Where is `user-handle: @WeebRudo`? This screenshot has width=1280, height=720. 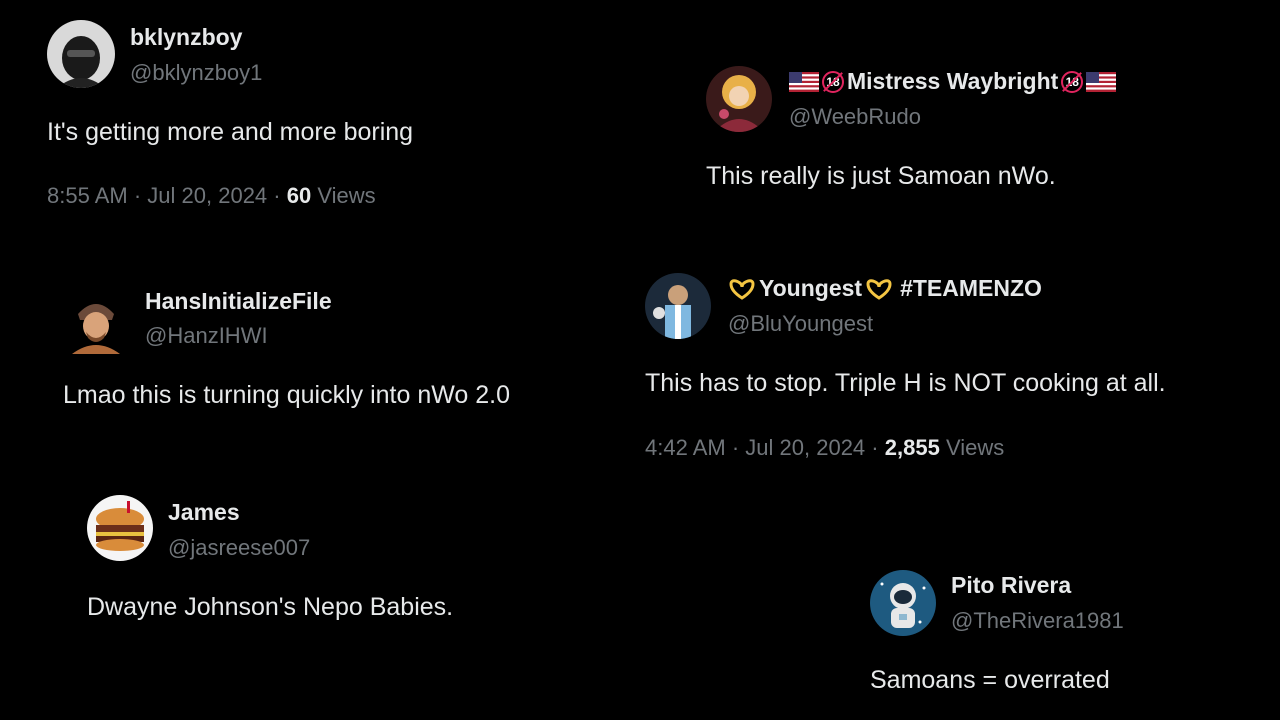
user-handle: @WeebRudo is located at coordinates (855, 117).